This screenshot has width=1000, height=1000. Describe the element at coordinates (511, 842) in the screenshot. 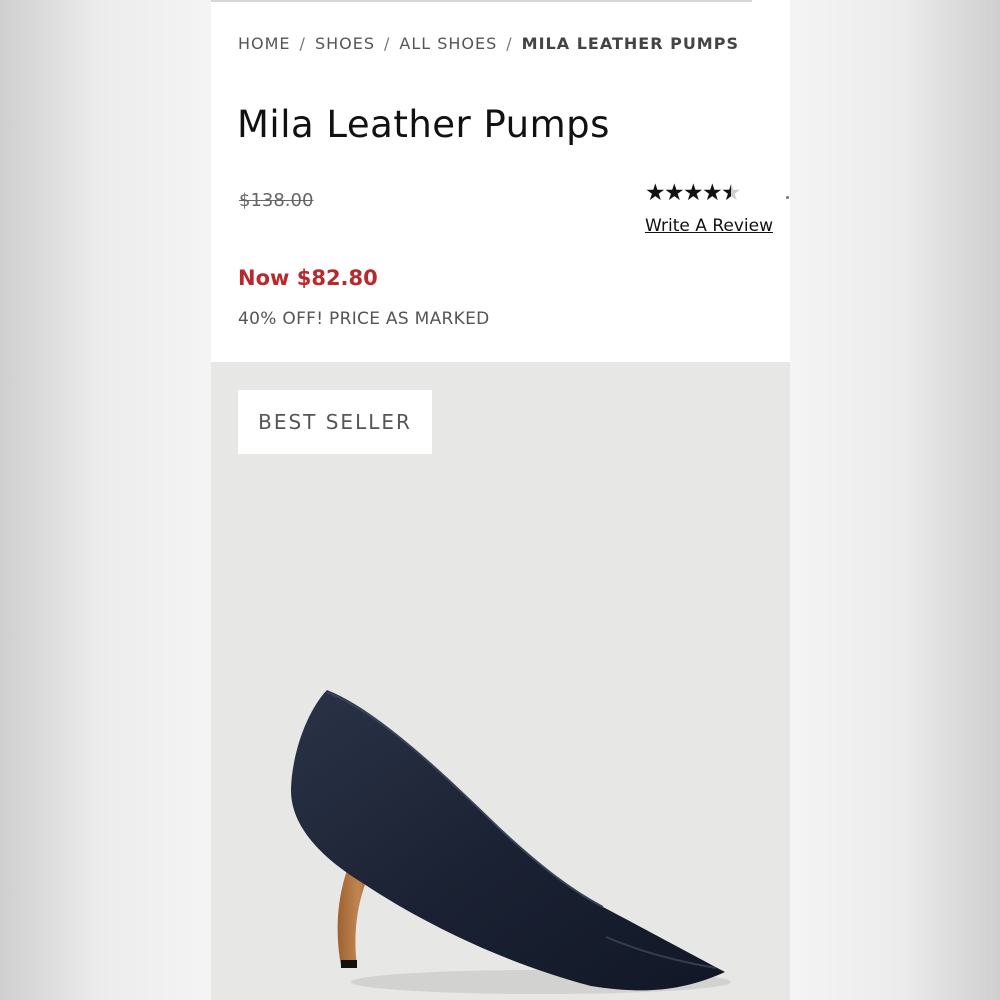

I see `pump-shoe-icon` at that location.